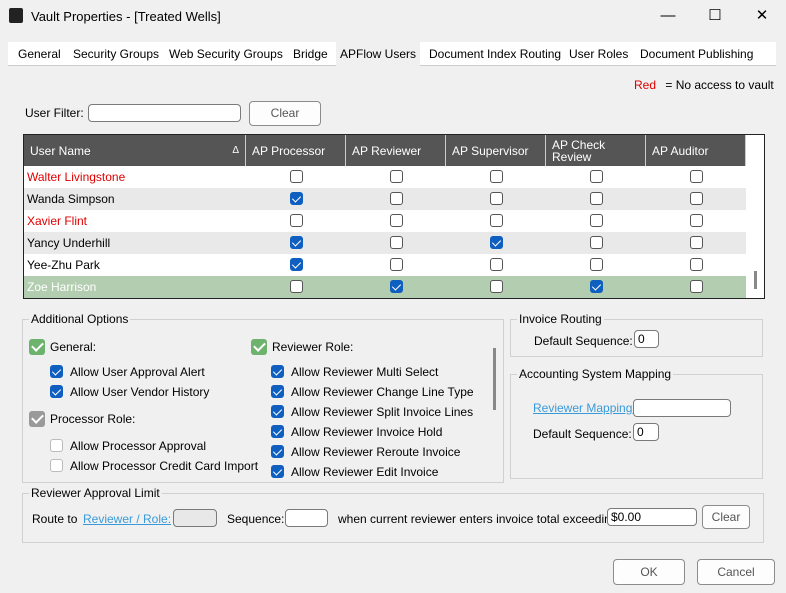 The image size is (786, 593). What do you see at coordinates (116, 54) in the screenshot?
I see `tab-security-groups: Security Groups` at bounding box center [116, 54].